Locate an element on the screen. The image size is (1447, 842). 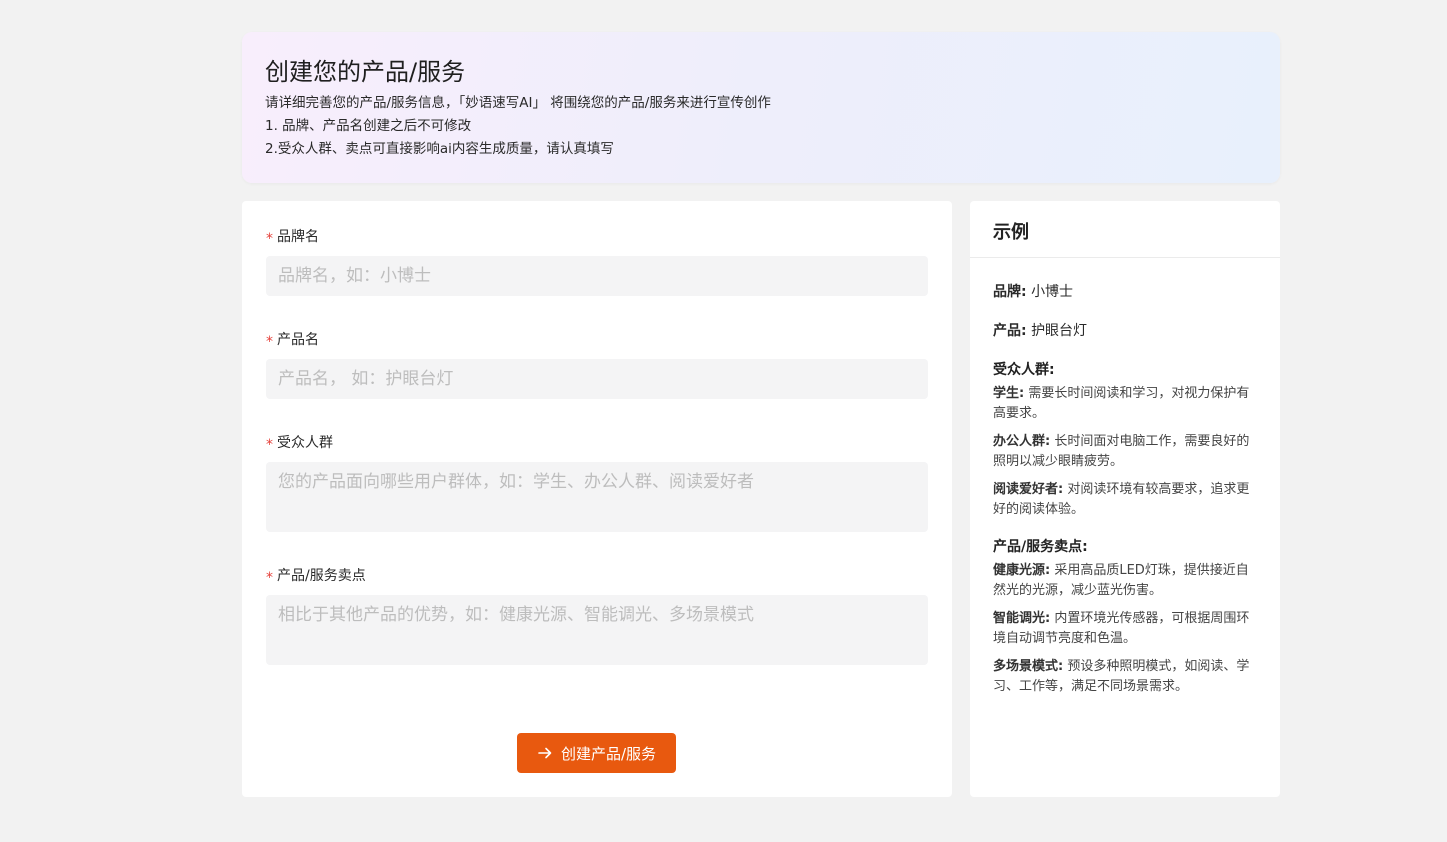
create-product-button: 创建产品/服务 is located at coordinates (596, 753).